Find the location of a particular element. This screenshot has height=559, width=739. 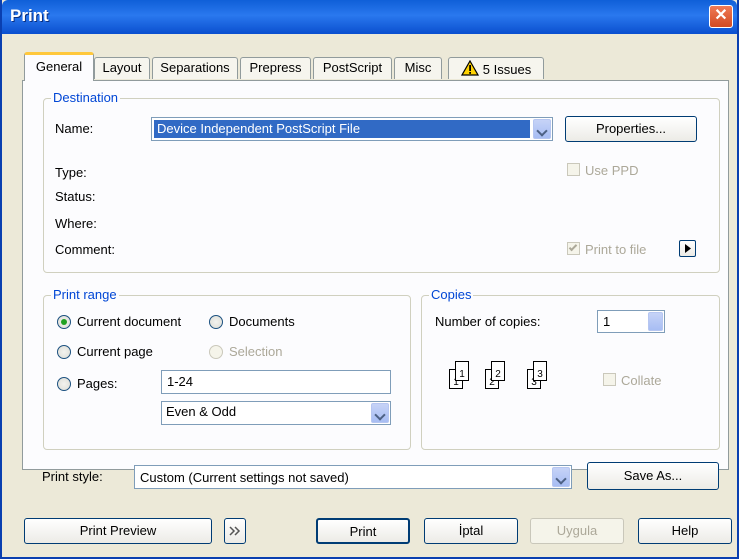

copies-group-title: Copies is located at coordinates (451, 294).